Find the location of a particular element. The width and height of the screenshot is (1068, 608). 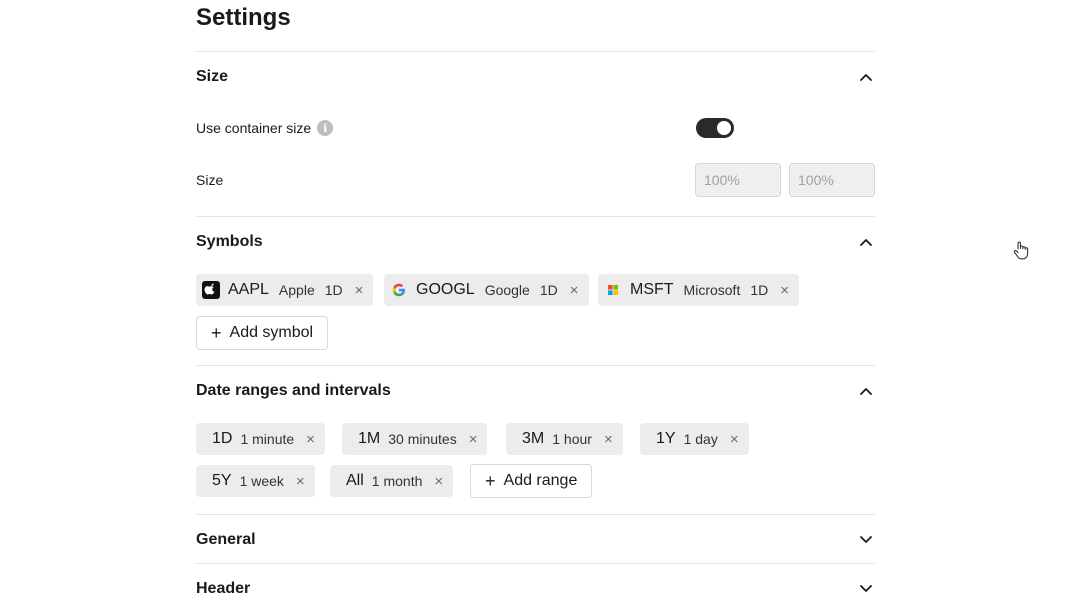

section-header-header: Header is located at coordinates (535, 589).